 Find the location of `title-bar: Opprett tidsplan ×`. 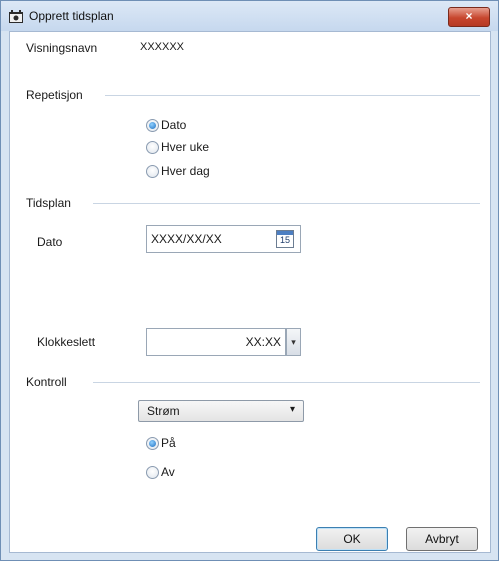

title-bar: Opprett tidsplan × is located at coordinates (249, 16).